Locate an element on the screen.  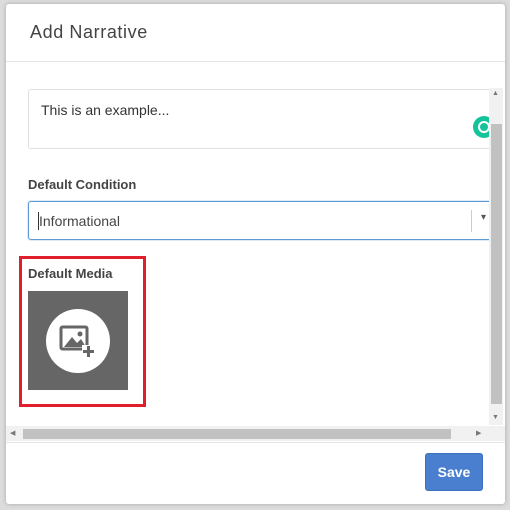
modal-header: Add Narrative is located at coordinates (255, 33).